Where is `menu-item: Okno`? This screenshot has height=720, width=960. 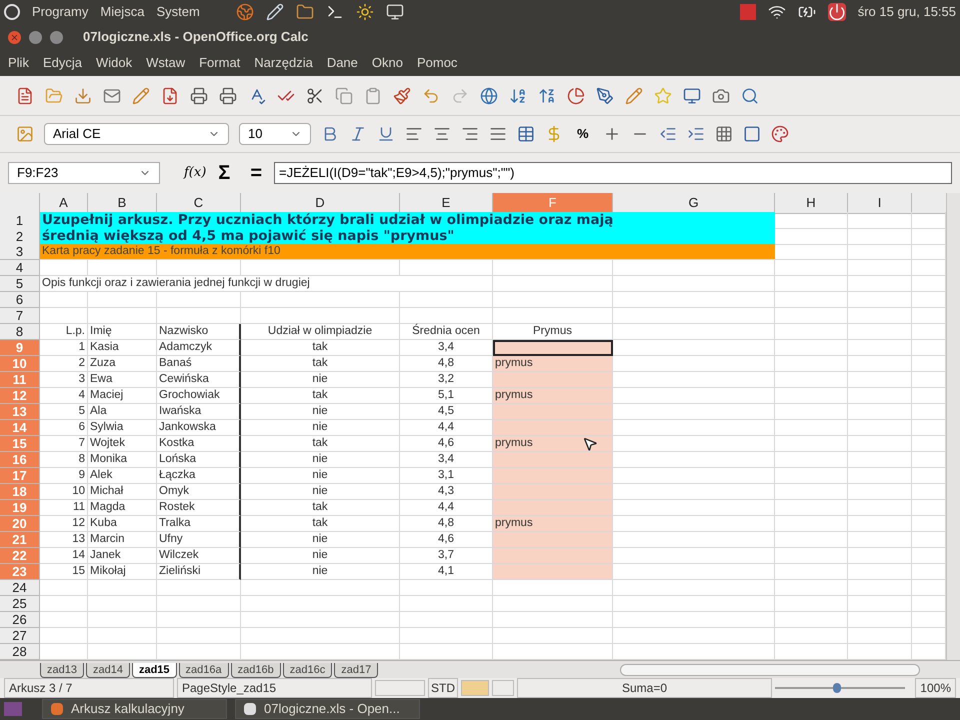
menu-item: Okno is located at coordinates (387, 63).